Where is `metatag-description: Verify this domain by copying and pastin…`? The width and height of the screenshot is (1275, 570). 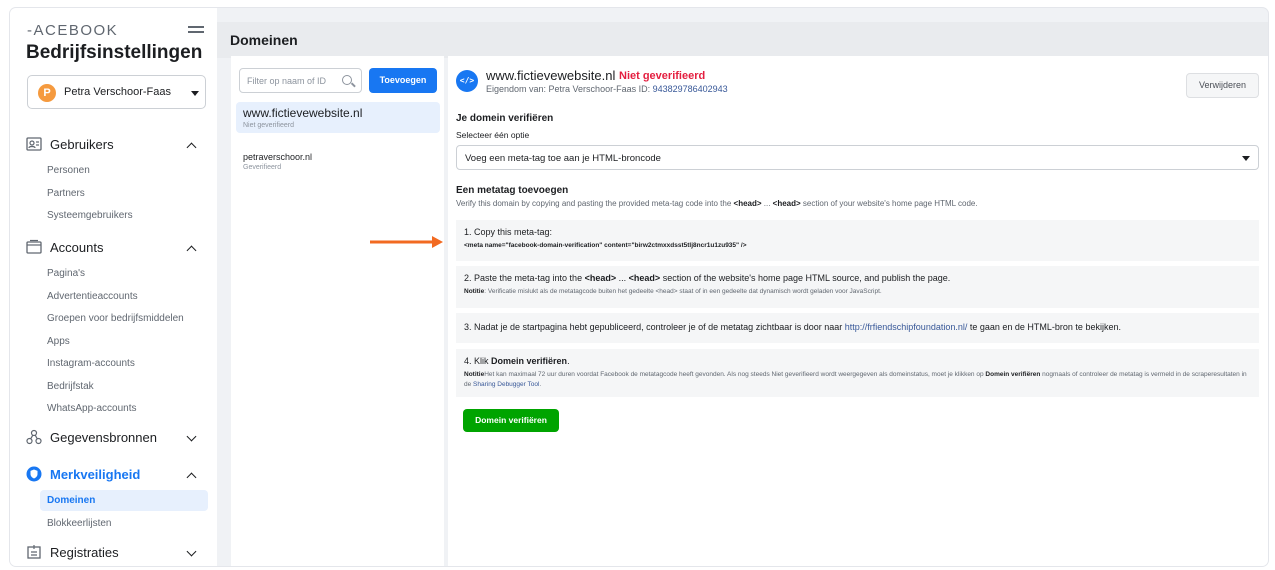 metatag-description: Verify this domain by copying and pastin… is located at coordinates (717, 203).